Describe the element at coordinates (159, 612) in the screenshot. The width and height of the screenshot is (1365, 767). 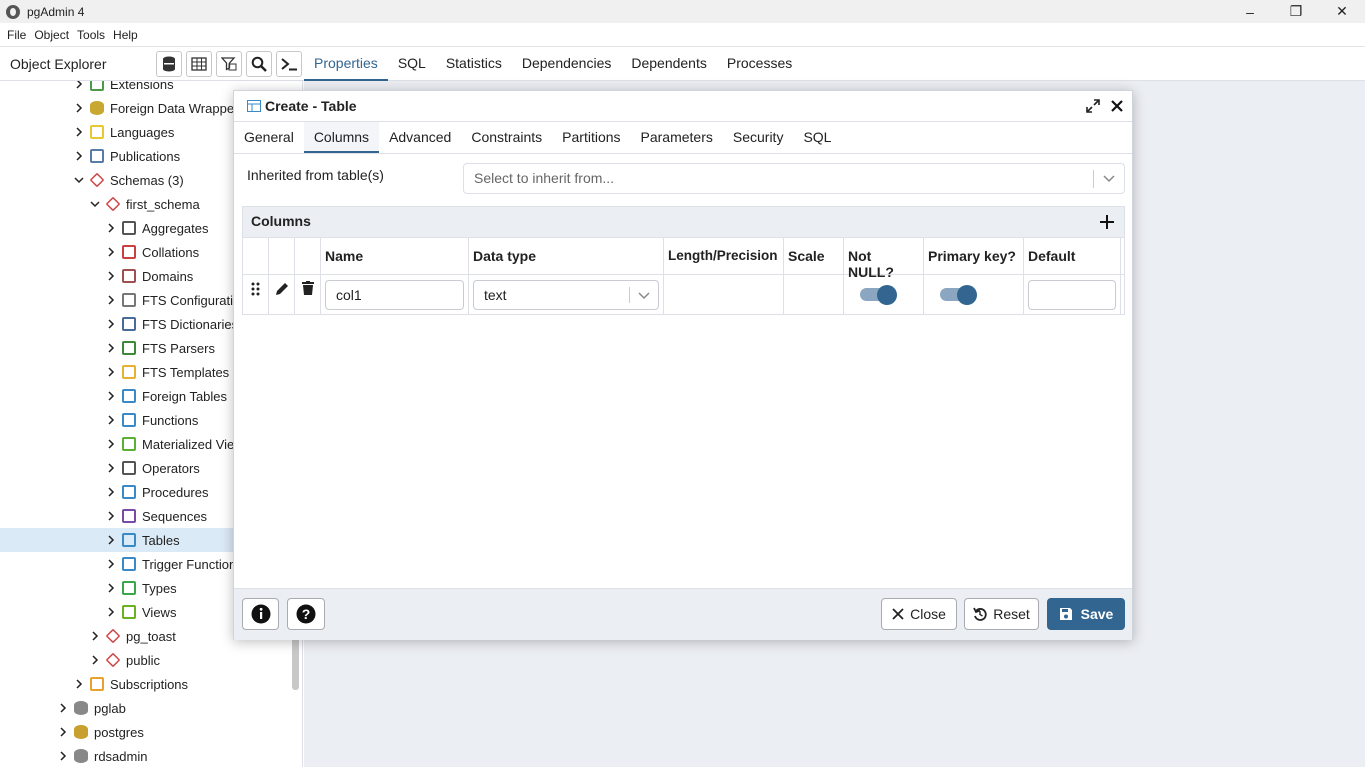
I see `tree-item-label: Views` at that location.